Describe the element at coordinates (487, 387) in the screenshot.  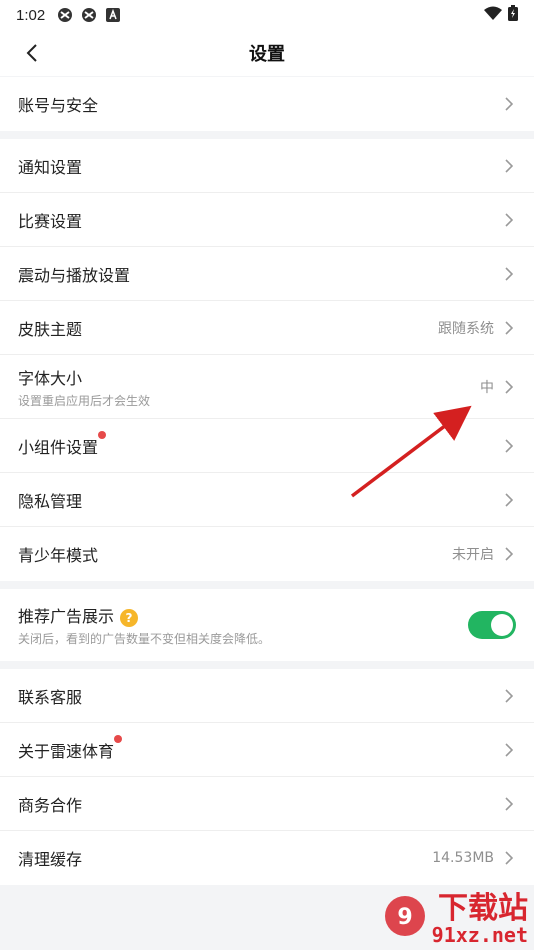
I see `row-value: 中` at that location.